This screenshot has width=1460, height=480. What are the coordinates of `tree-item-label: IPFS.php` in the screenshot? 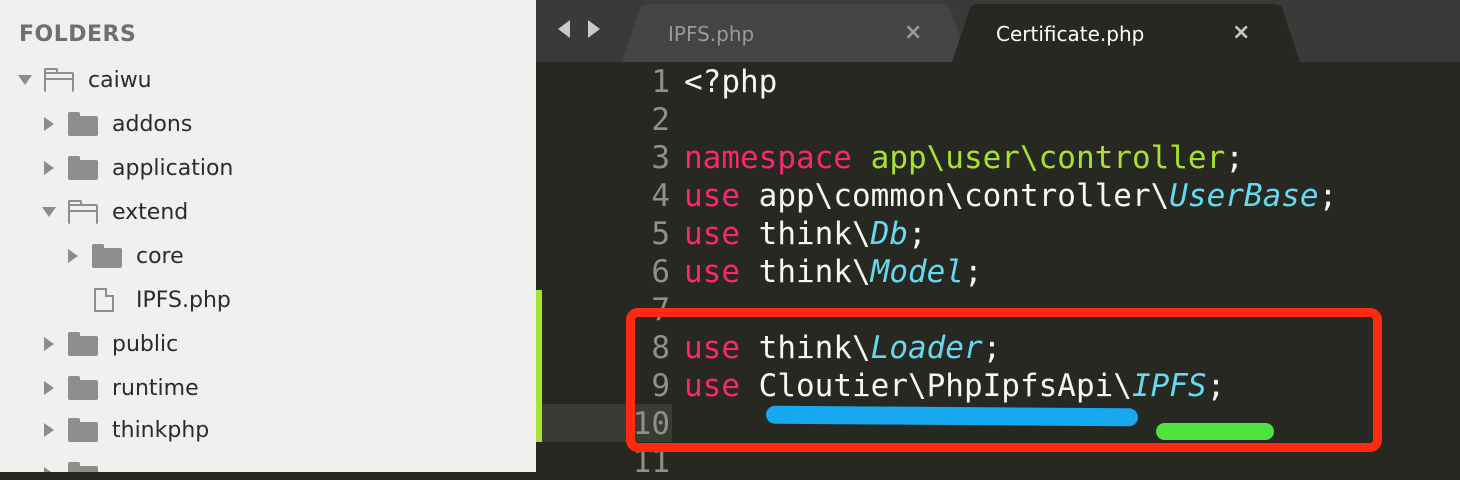 It's located at (183, 300).